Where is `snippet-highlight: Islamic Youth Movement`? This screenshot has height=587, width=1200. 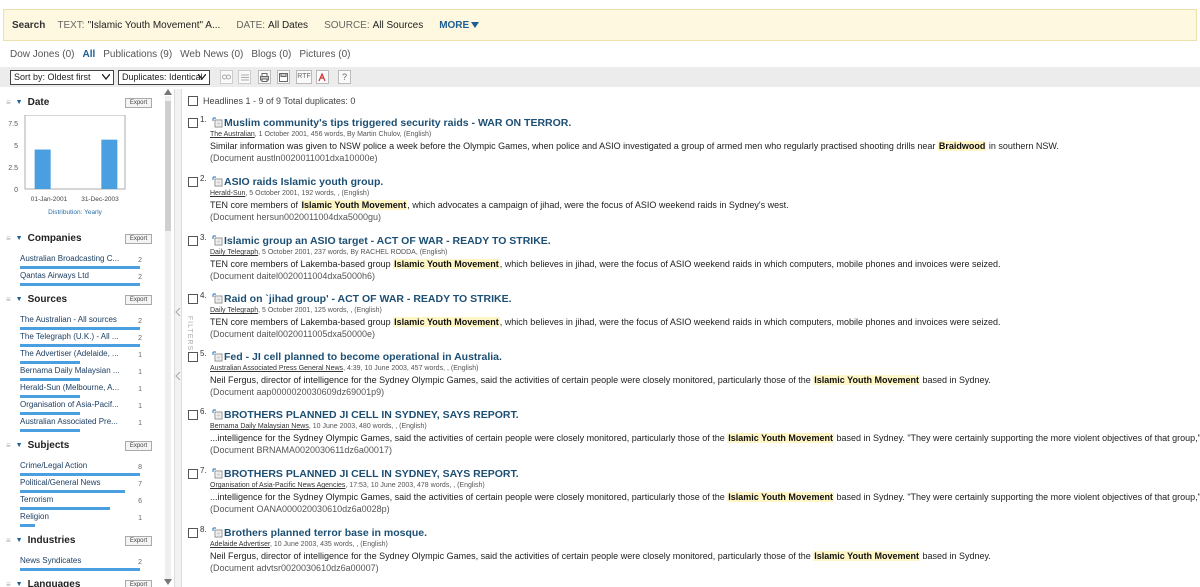 snippet-highlight: Islamic Youth Movement is located at coordinates (866, 380).